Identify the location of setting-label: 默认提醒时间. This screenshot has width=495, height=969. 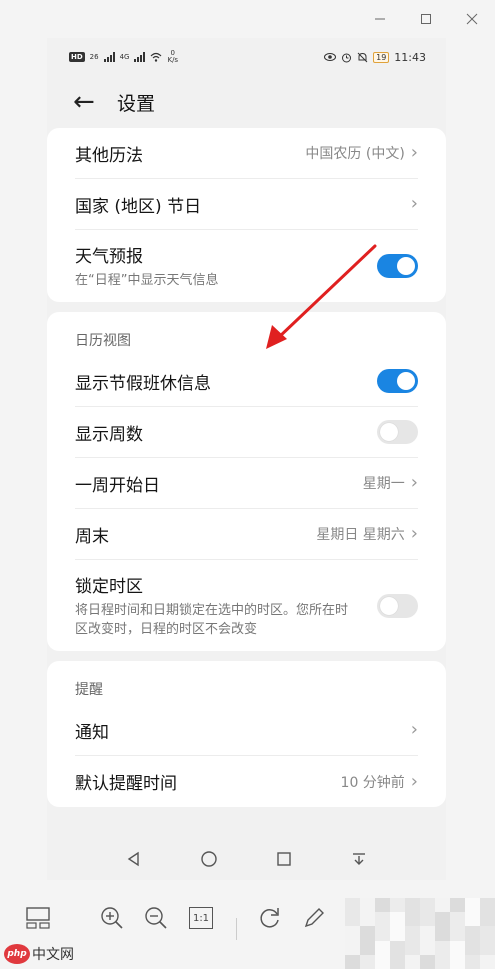
(126, 784).